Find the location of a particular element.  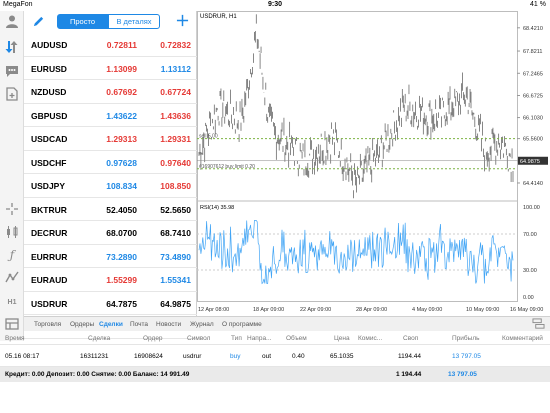

column-header: Объем is located at coordinates (296, 338).